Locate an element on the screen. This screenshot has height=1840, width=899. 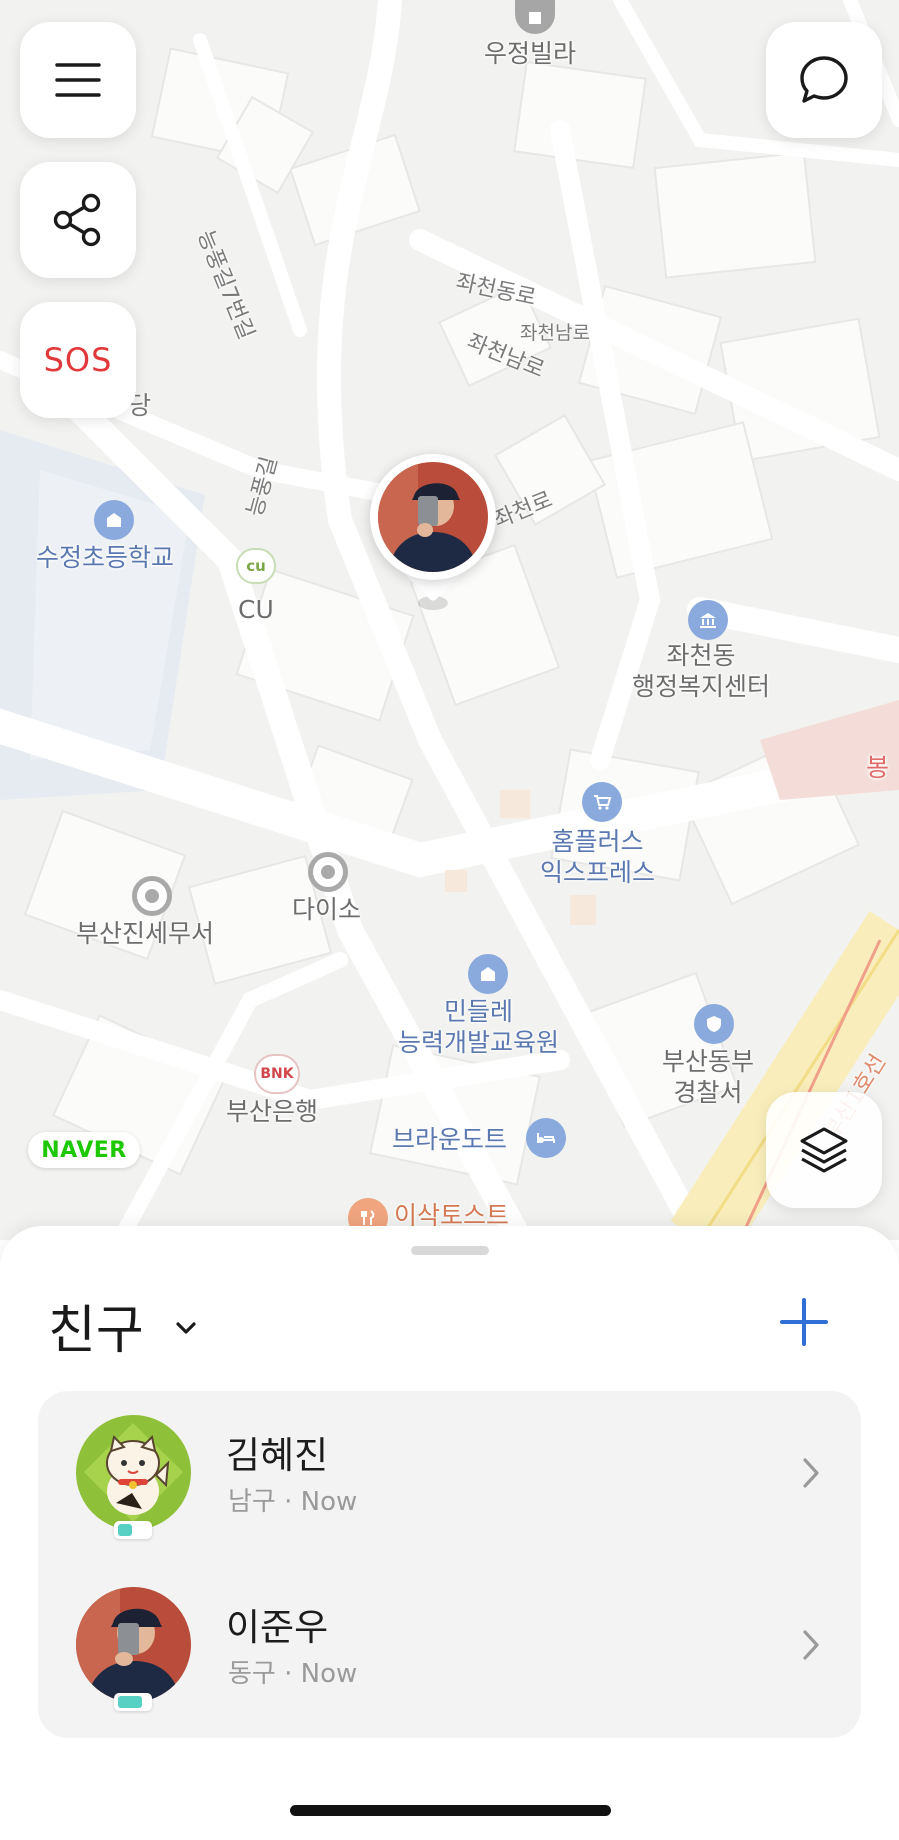
friend-row: 이준우 동구 · Now is located at coordinates (449, 1650).